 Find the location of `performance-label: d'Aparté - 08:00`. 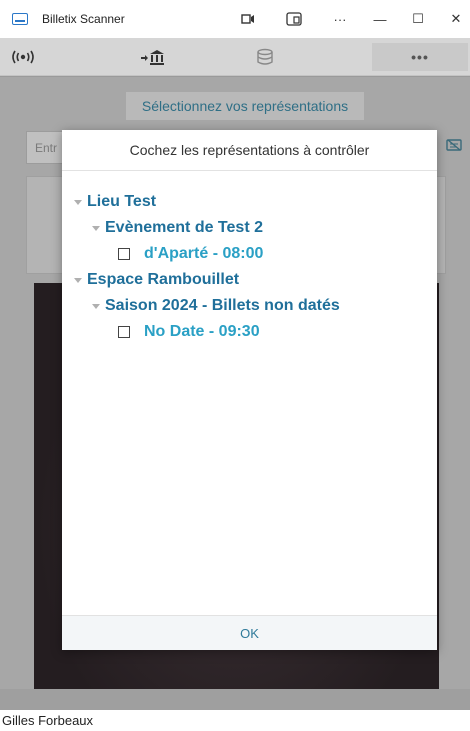

performance-label: d'Aparté - 08:00 is located at coordinates (203, 254).